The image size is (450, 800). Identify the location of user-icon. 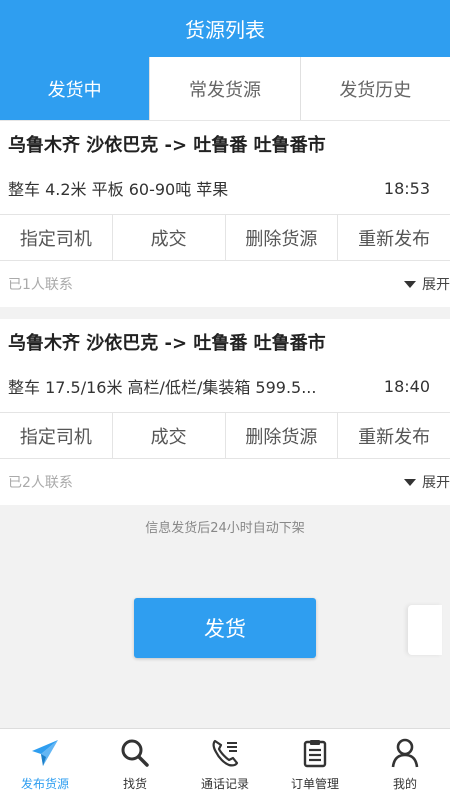
(405, 753).